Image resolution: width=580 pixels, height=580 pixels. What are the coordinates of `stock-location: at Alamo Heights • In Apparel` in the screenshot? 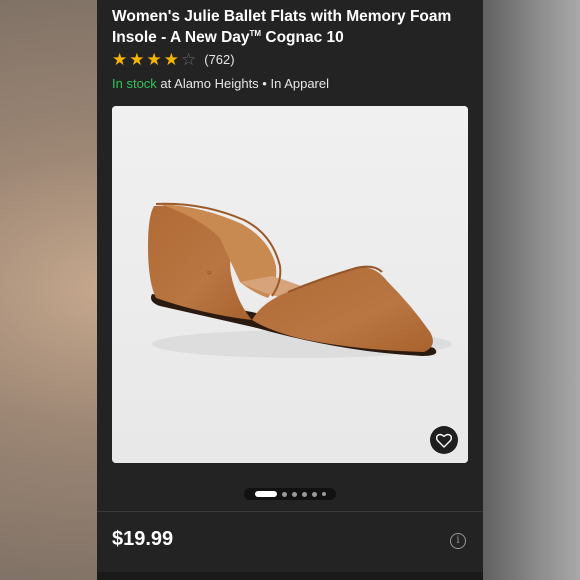 It's located at (243, 83).